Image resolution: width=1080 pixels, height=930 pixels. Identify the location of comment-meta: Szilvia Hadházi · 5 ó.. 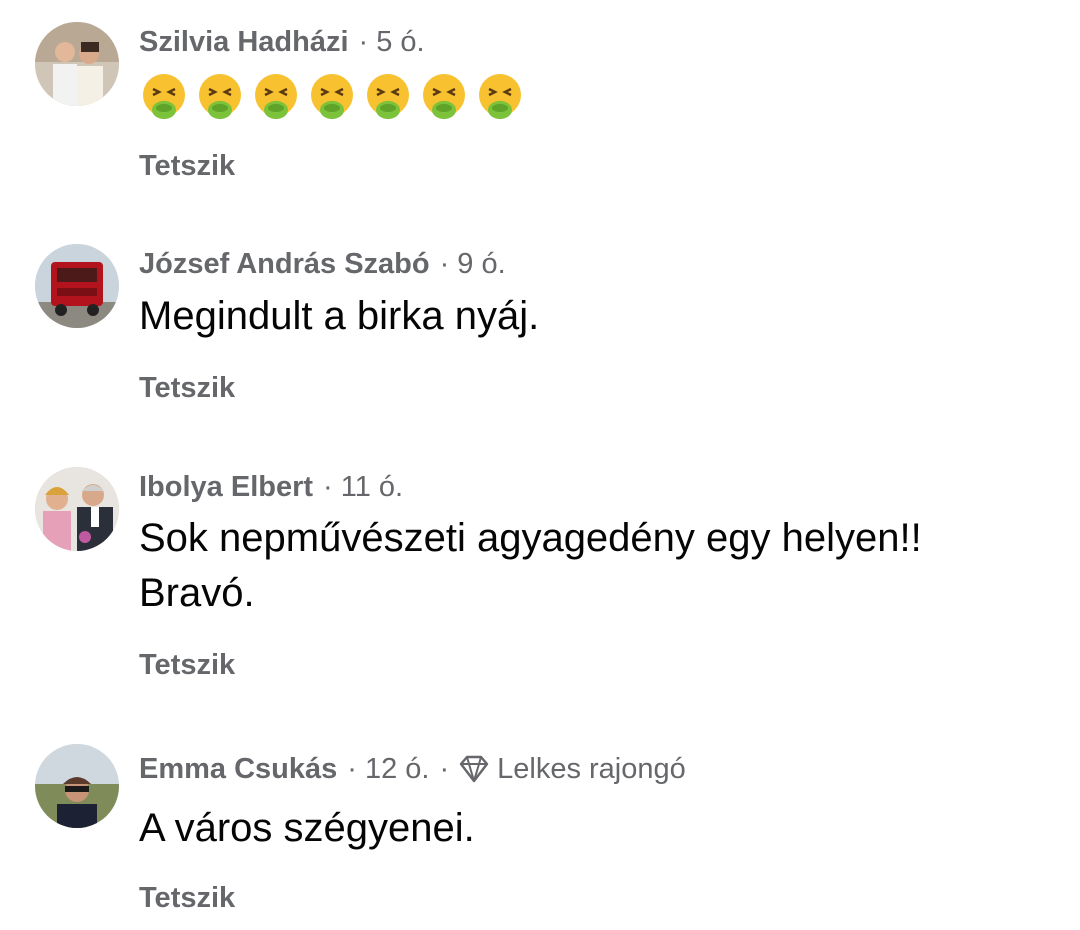
(282, 42).